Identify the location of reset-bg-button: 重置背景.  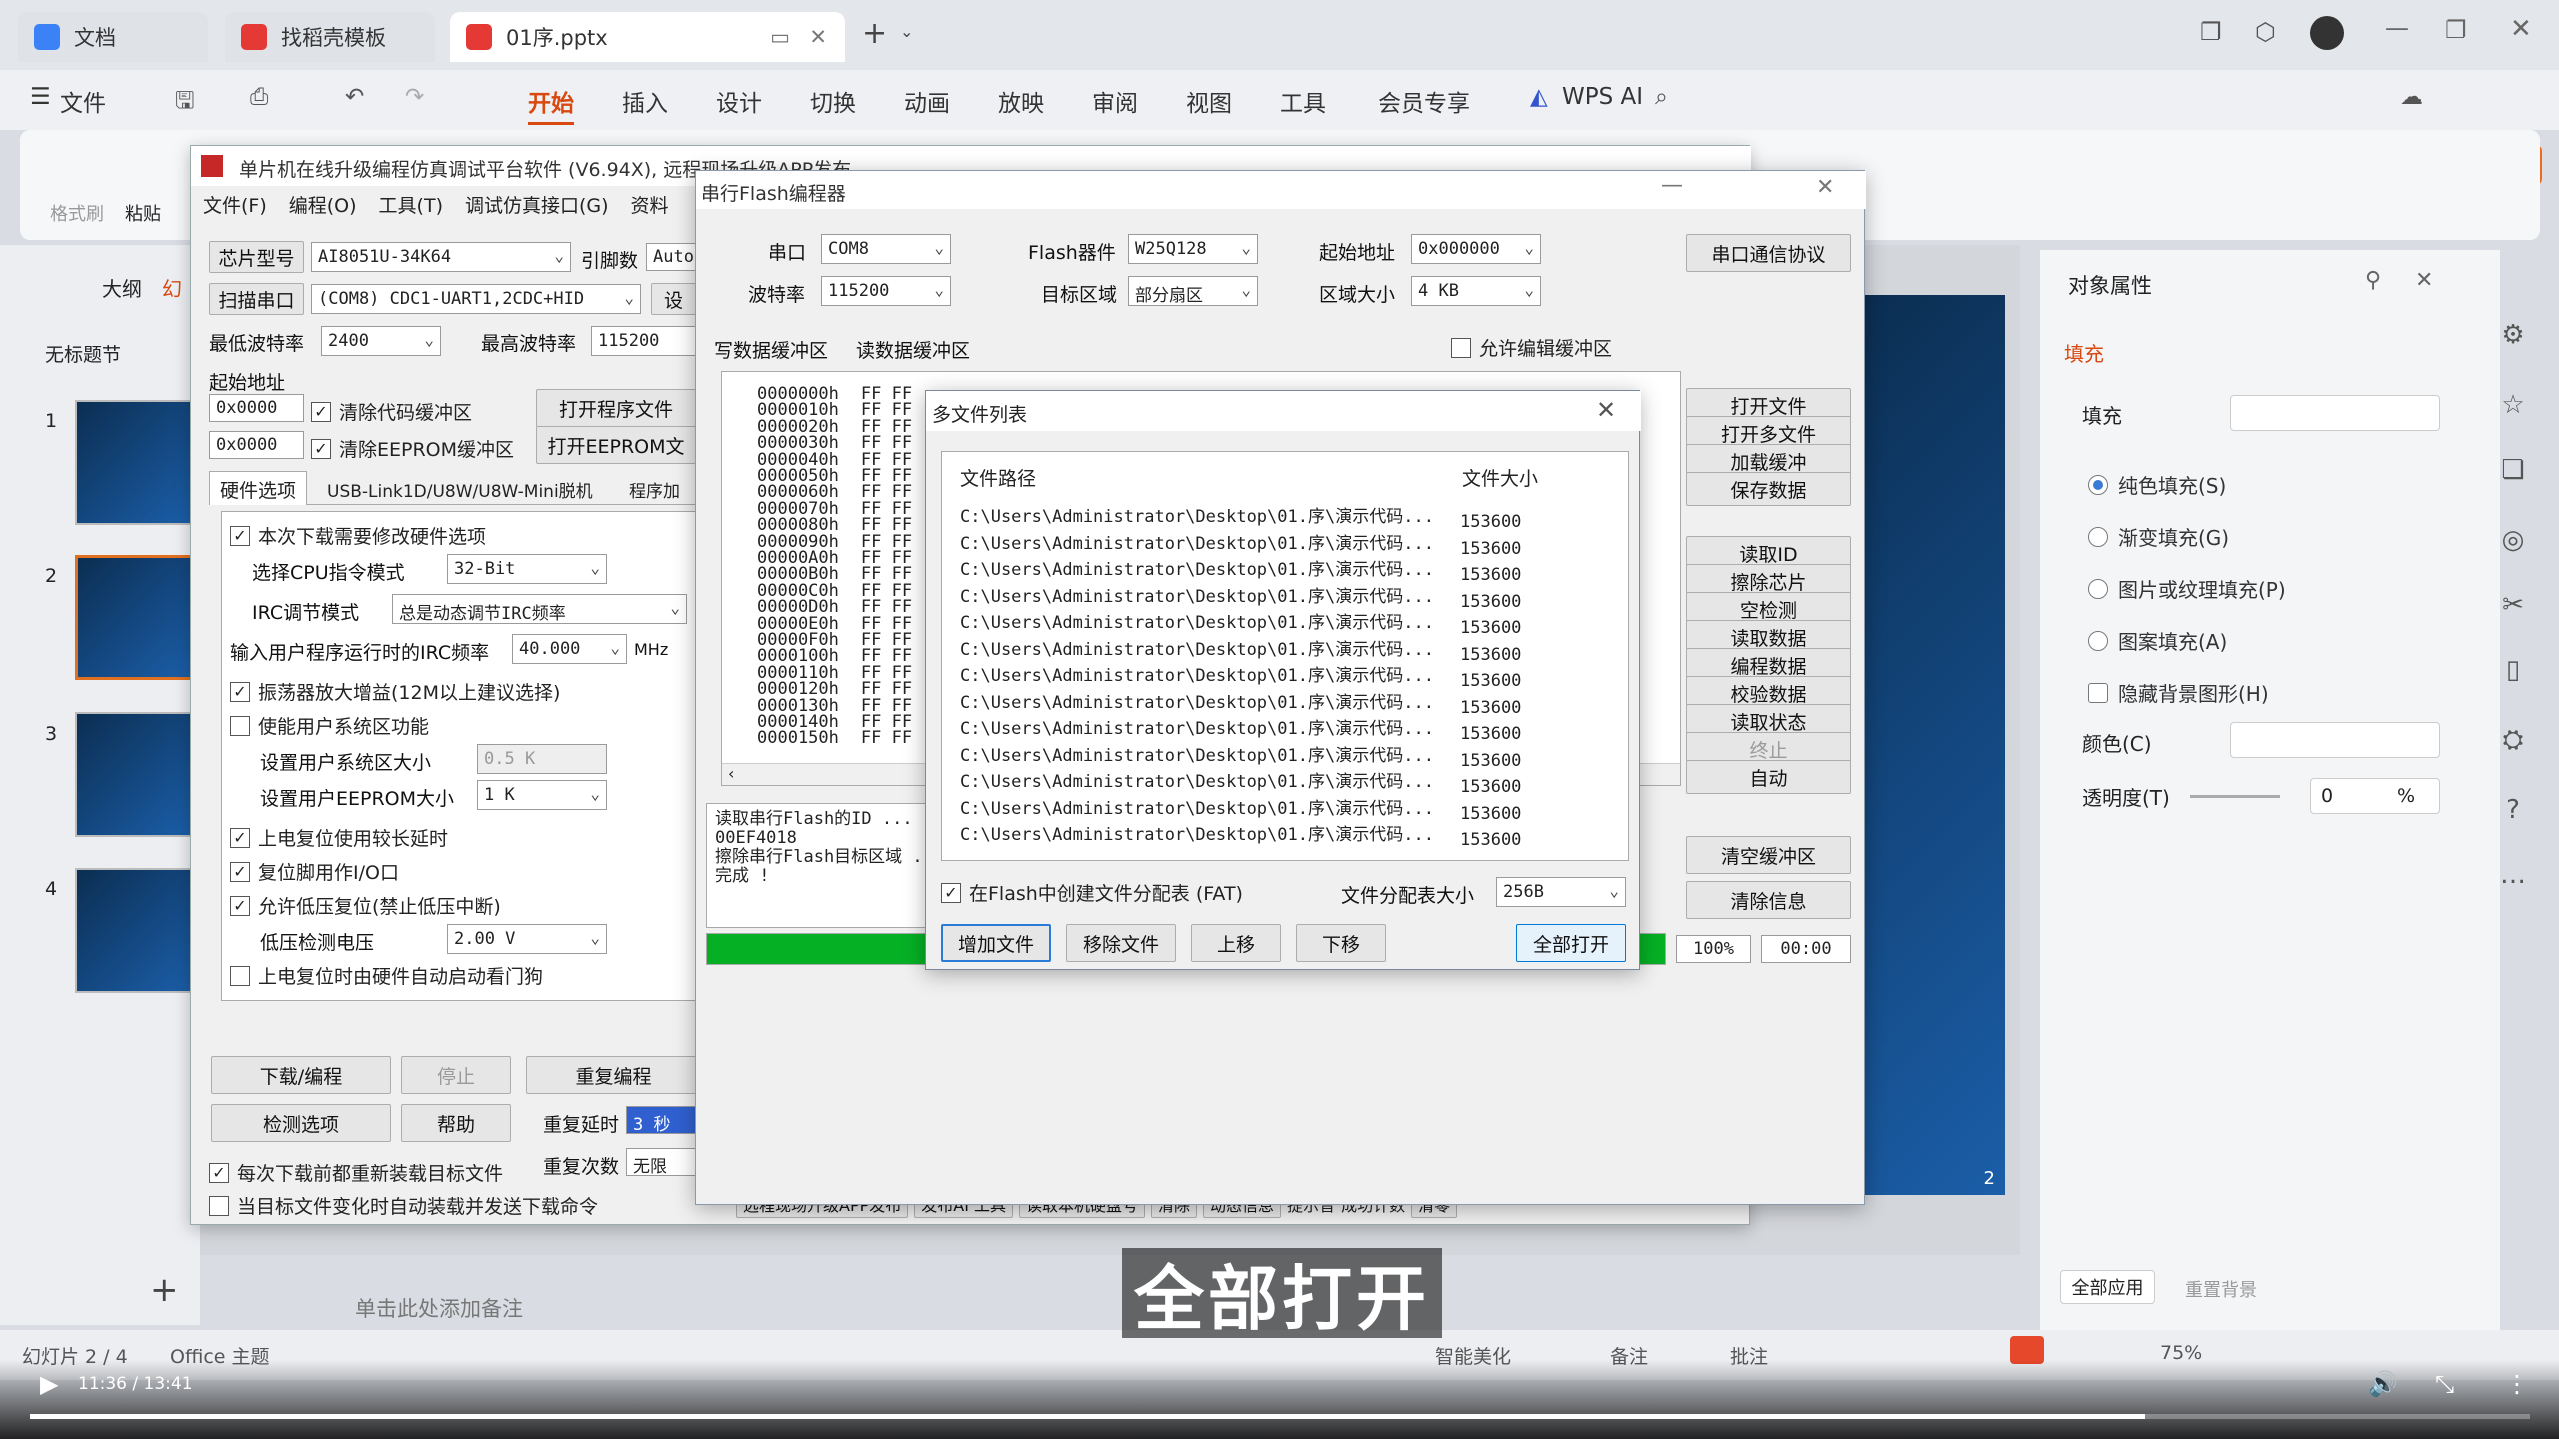
(2221, 1289).